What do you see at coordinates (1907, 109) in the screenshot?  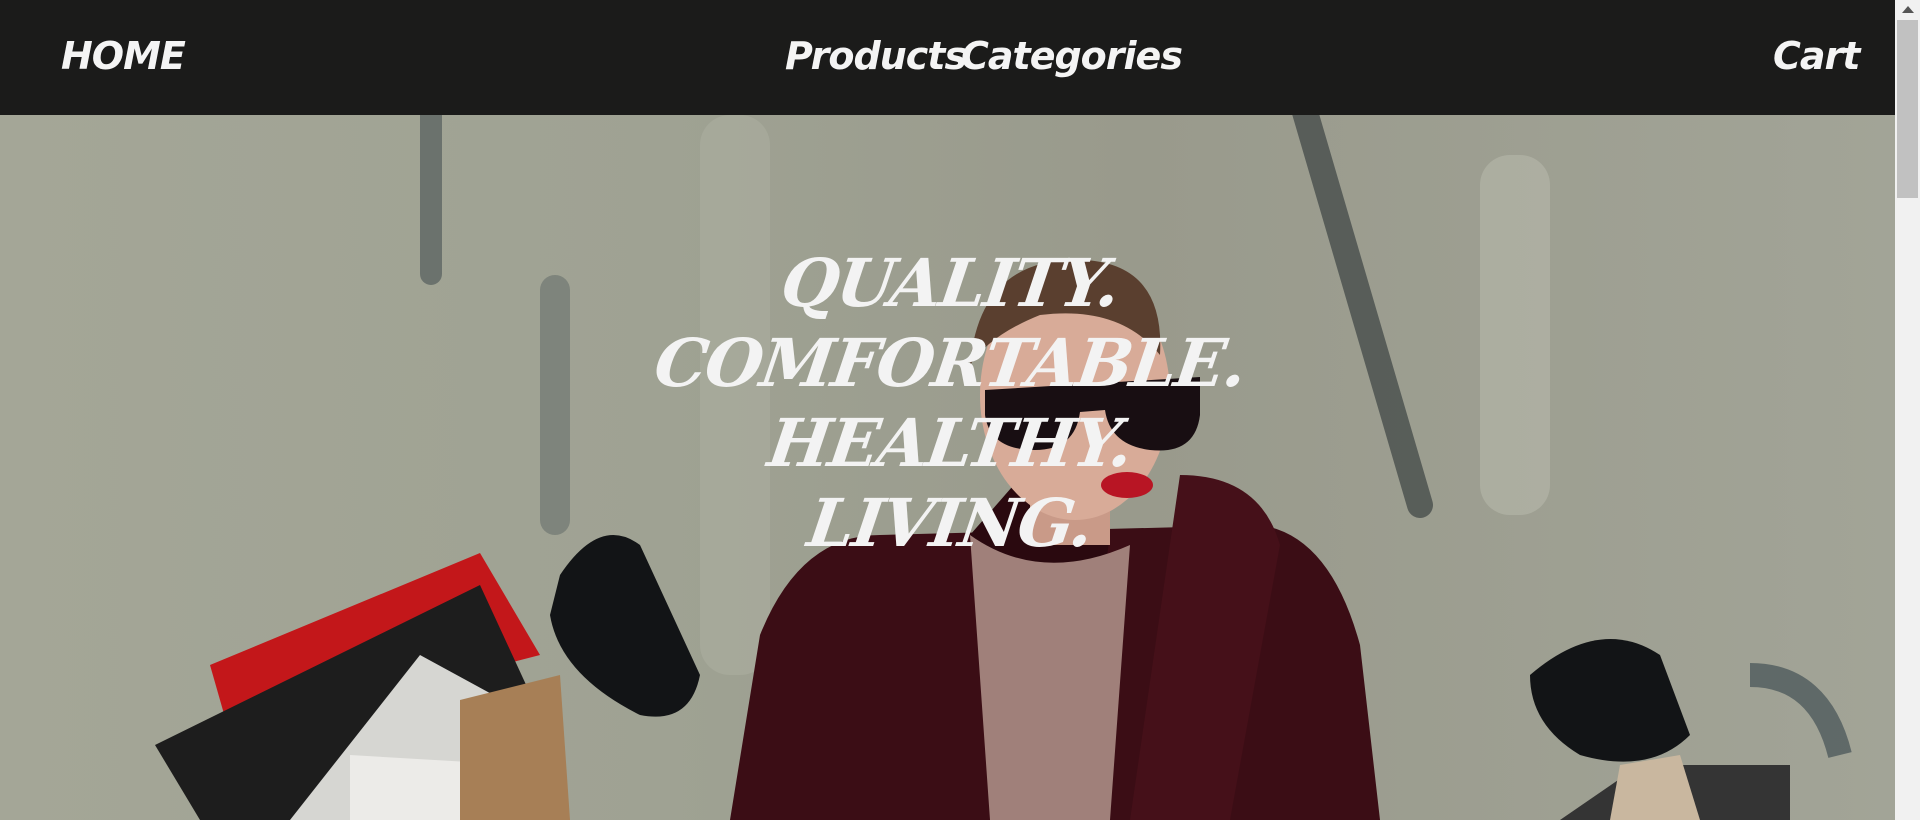 I see `scroll-thumb` at bounding box center [1907, 109].